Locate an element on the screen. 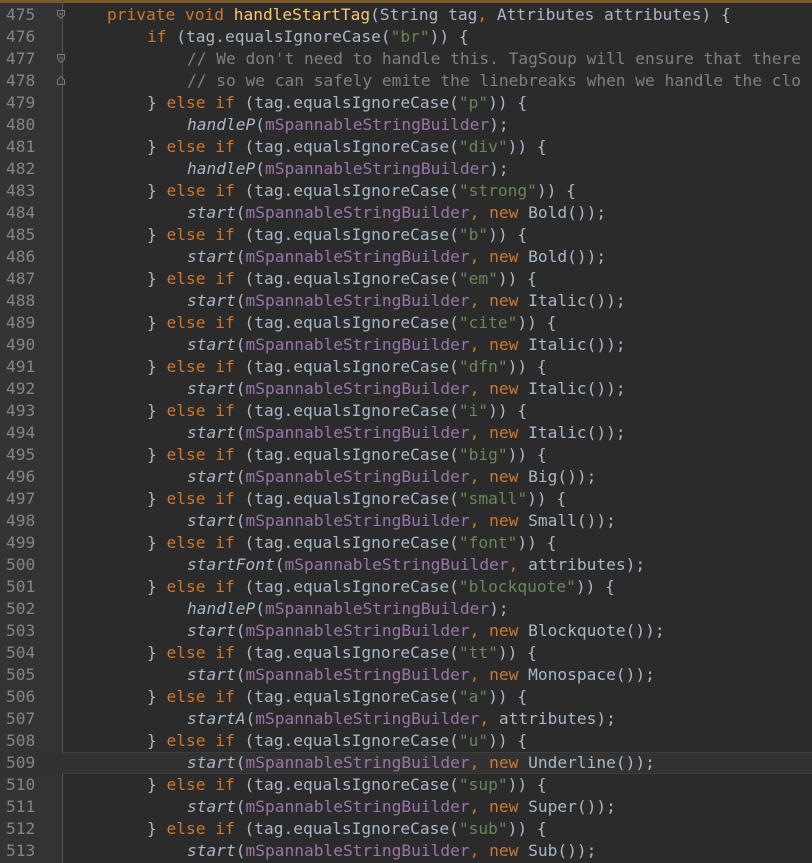  code-text: } else if (tag.equalsIgnoreCase("p")) { is located at coordinates (337, 103).